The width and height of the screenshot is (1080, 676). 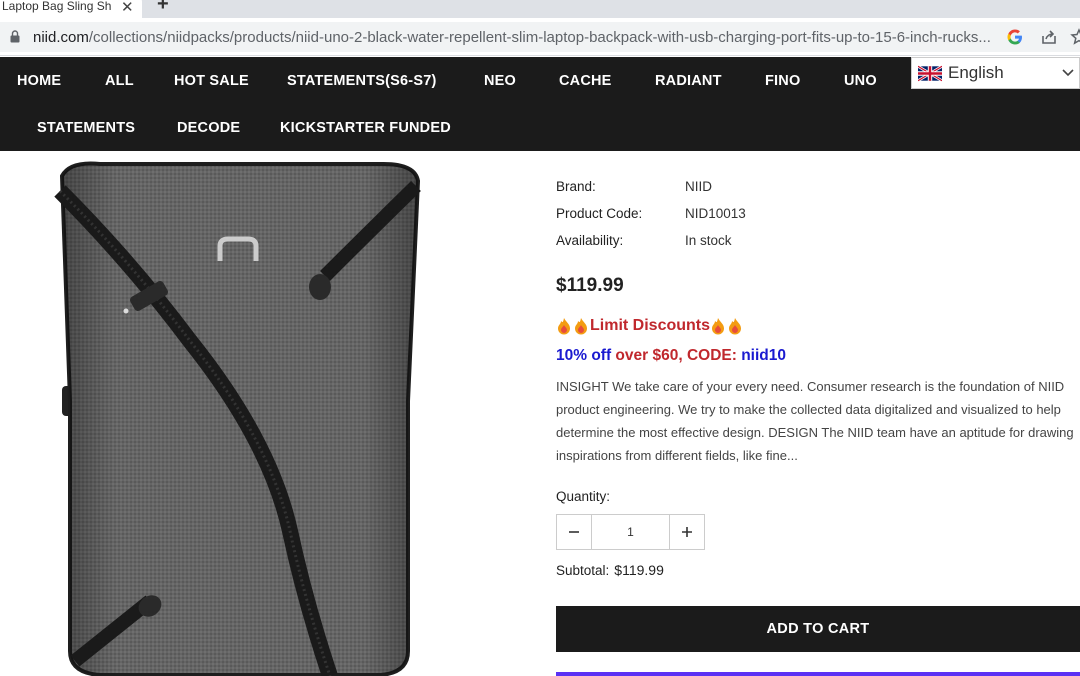 What do you see at coordinates (590, 240) in the screenshot?
I see `meta-label: Availability:` at bounding box center [590, 240].